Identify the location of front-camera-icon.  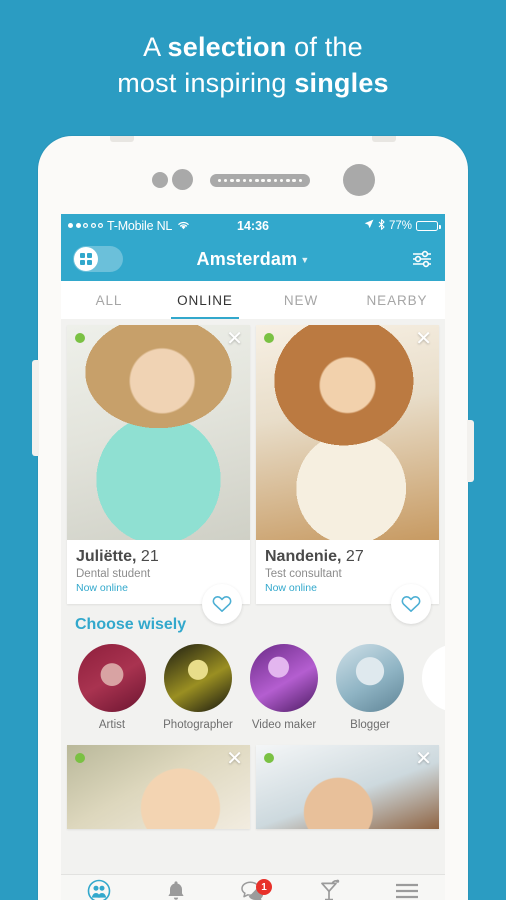
(359, 180).